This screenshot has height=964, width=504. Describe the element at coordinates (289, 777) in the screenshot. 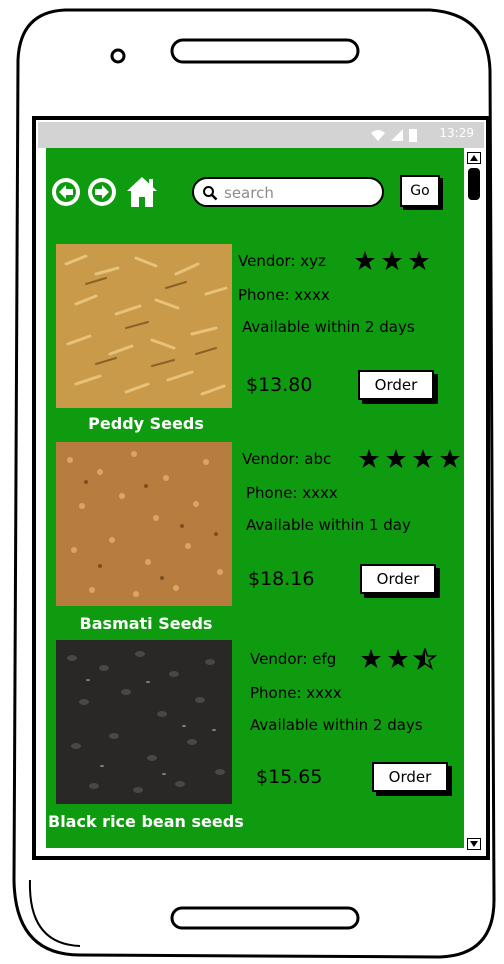

I see `price-label: $15.65` at that location.